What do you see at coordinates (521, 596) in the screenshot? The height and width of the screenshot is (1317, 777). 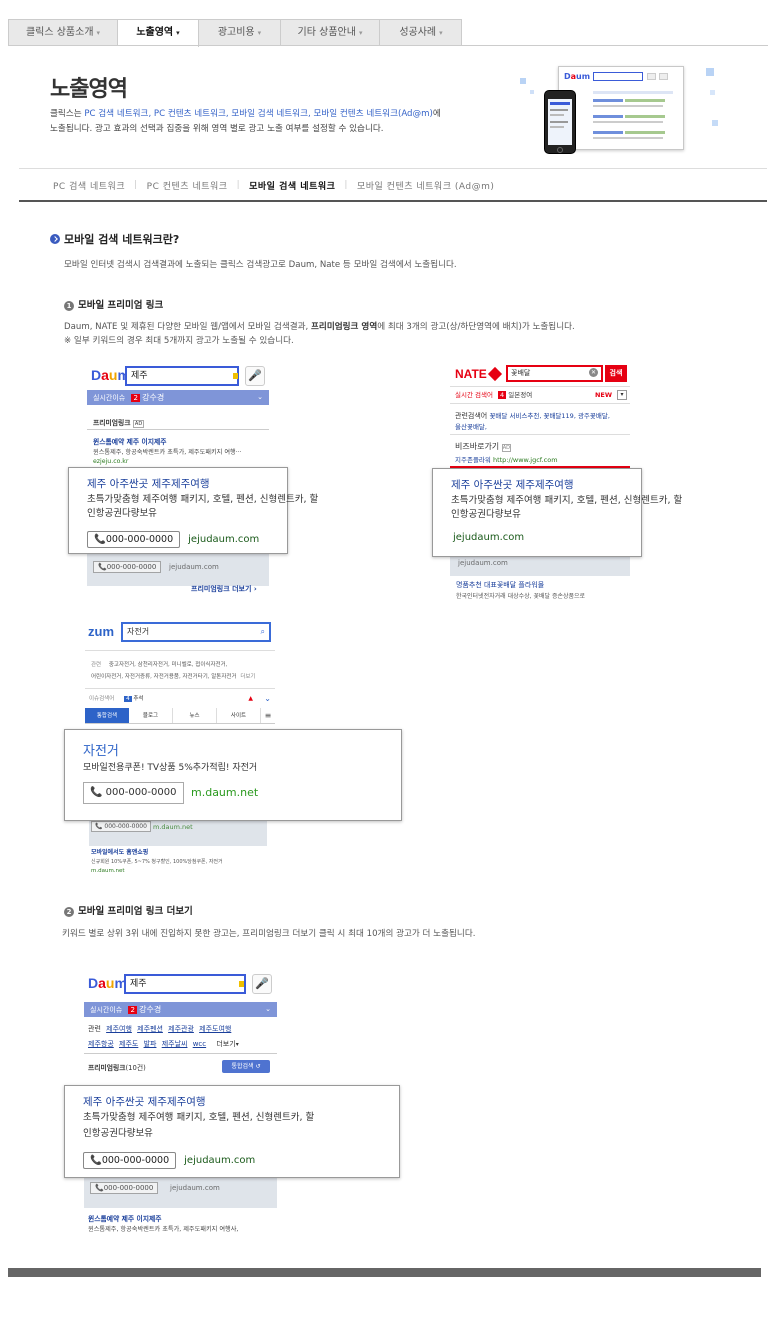 I see `bg-ad-desc: 한국인터넷전자거래 대상수상, 꽃배달 증손상품으로` at bounding box center [521, 596].